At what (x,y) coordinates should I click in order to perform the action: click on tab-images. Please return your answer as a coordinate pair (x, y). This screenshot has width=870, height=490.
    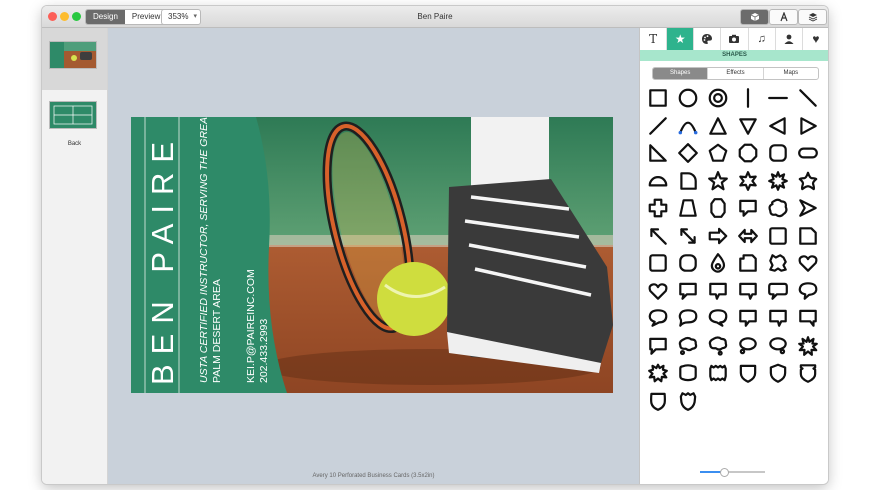
    Looking at the image, I should click on (735, 39).